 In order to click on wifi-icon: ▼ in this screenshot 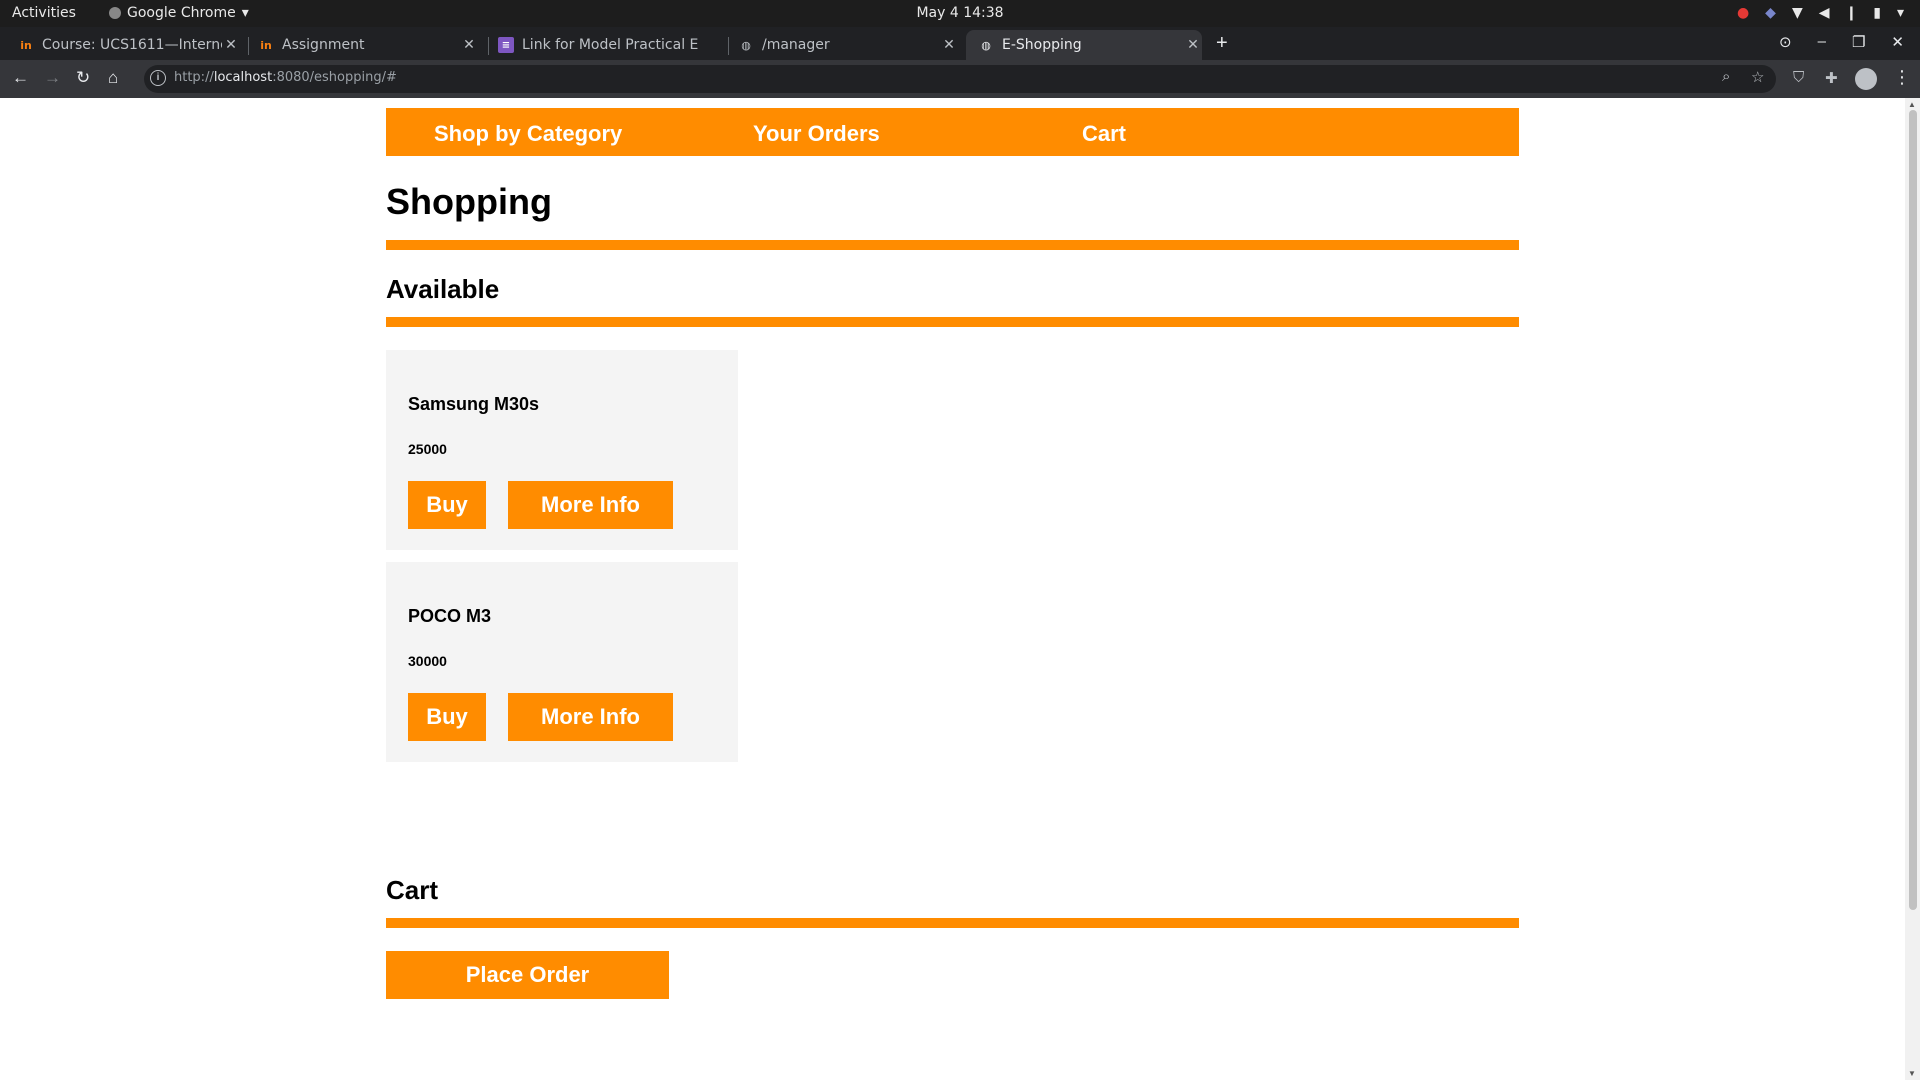, I will do `click(1797, 13)`.